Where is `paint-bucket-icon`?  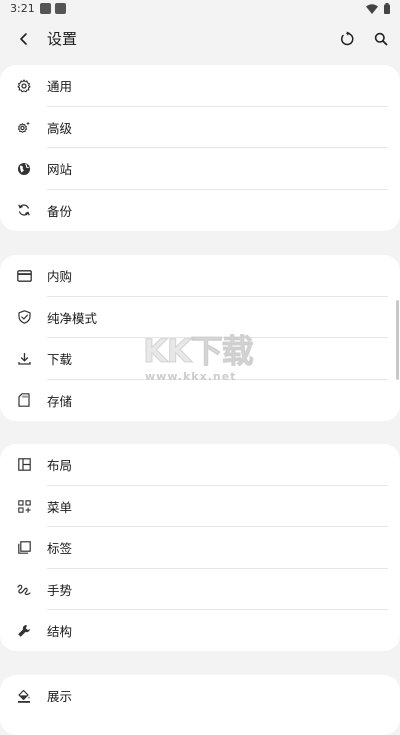
paint-bucket-icon is located at coordinates (24, 696).